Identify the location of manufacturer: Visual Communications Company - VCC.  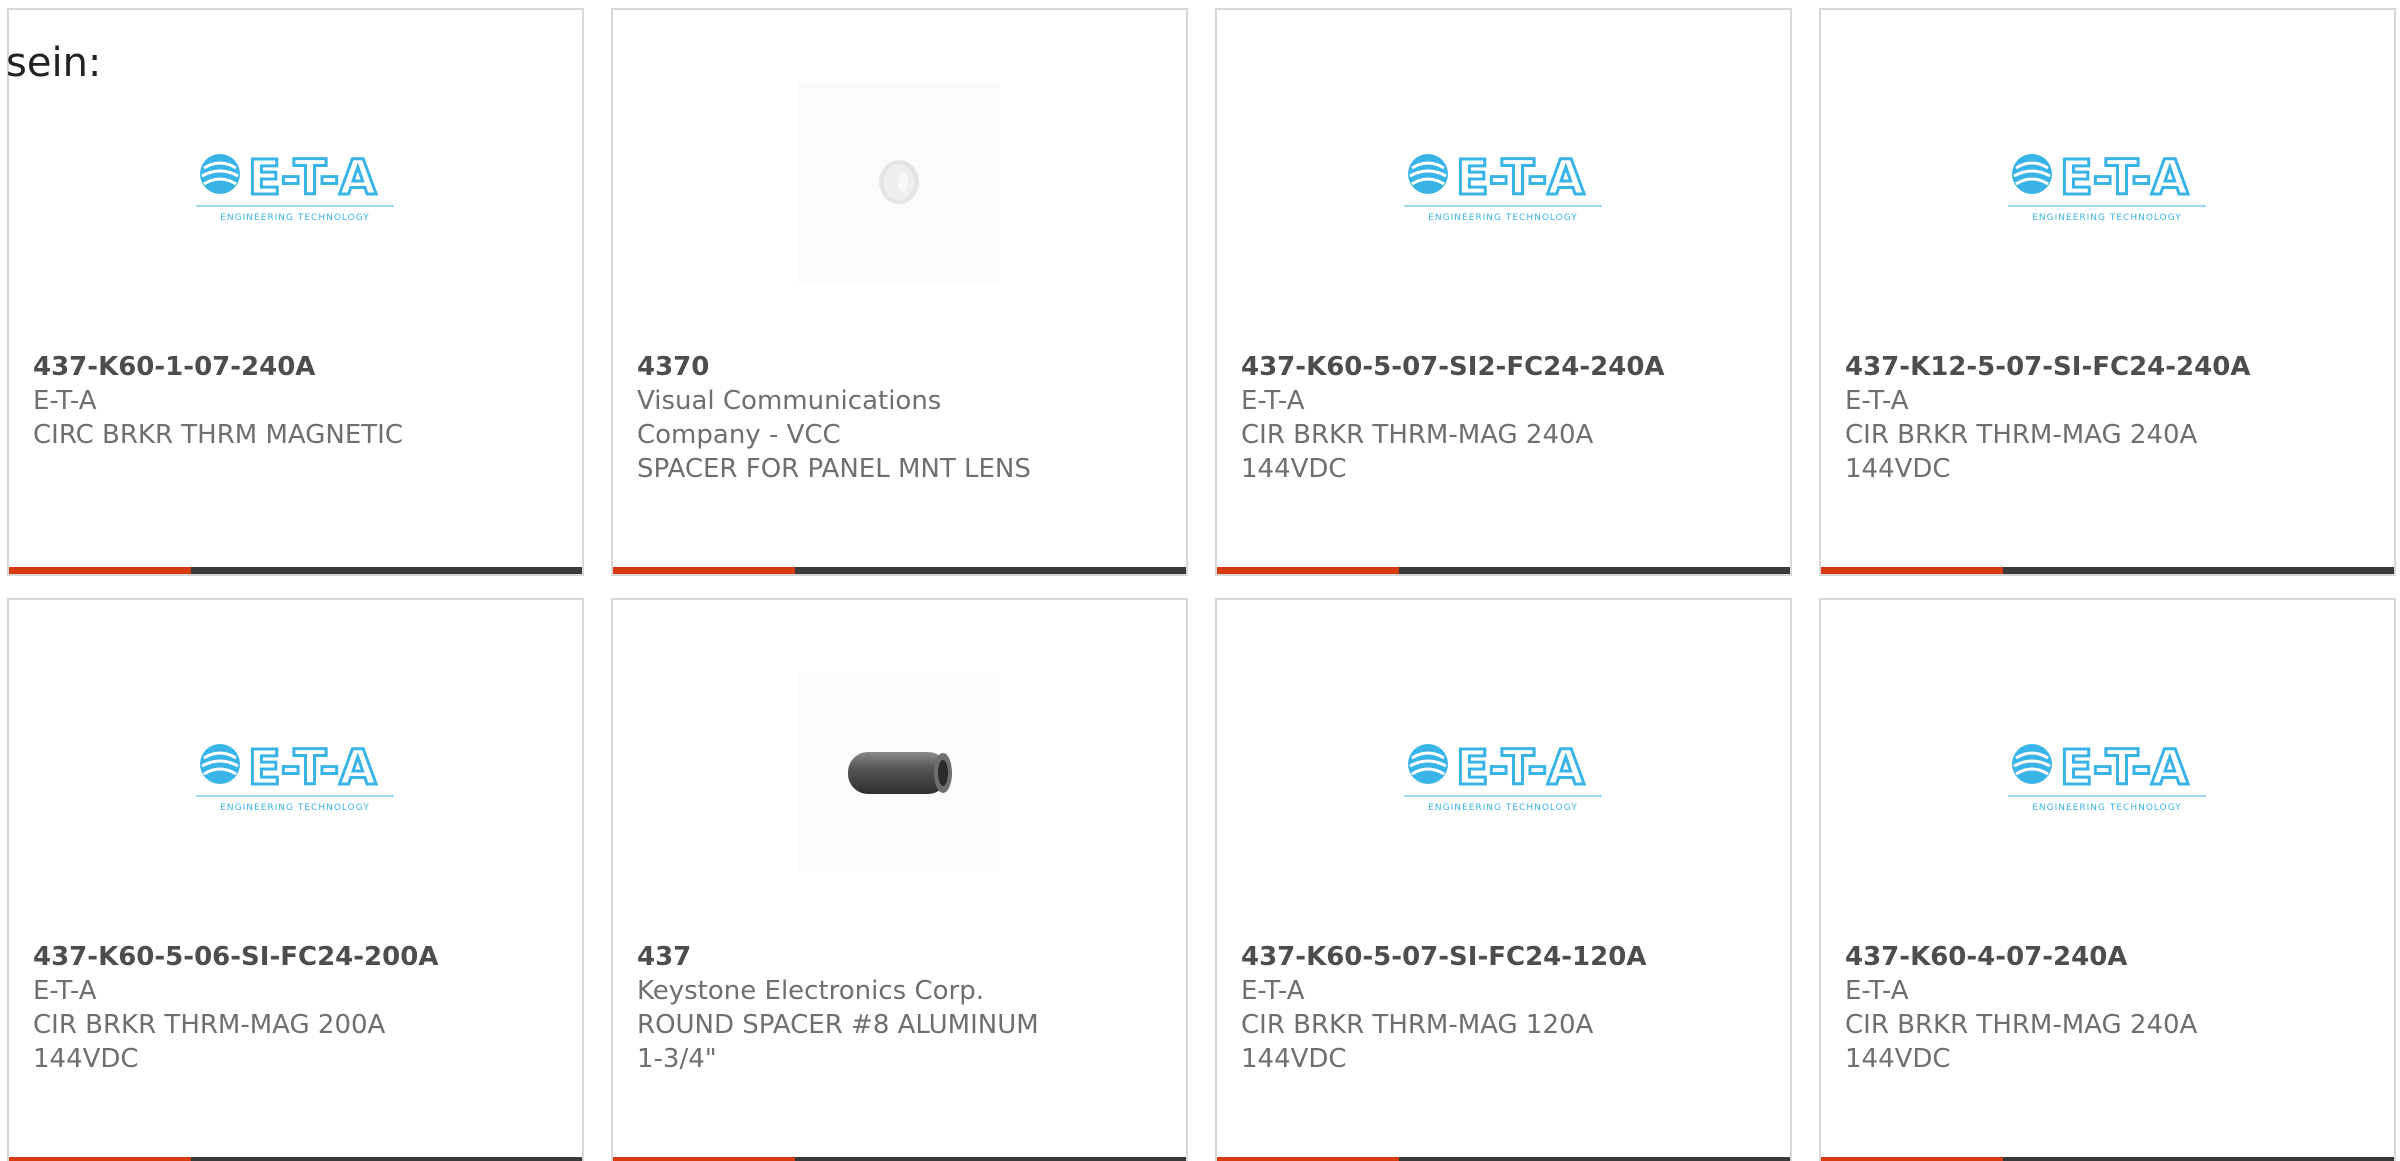
(789, 418).